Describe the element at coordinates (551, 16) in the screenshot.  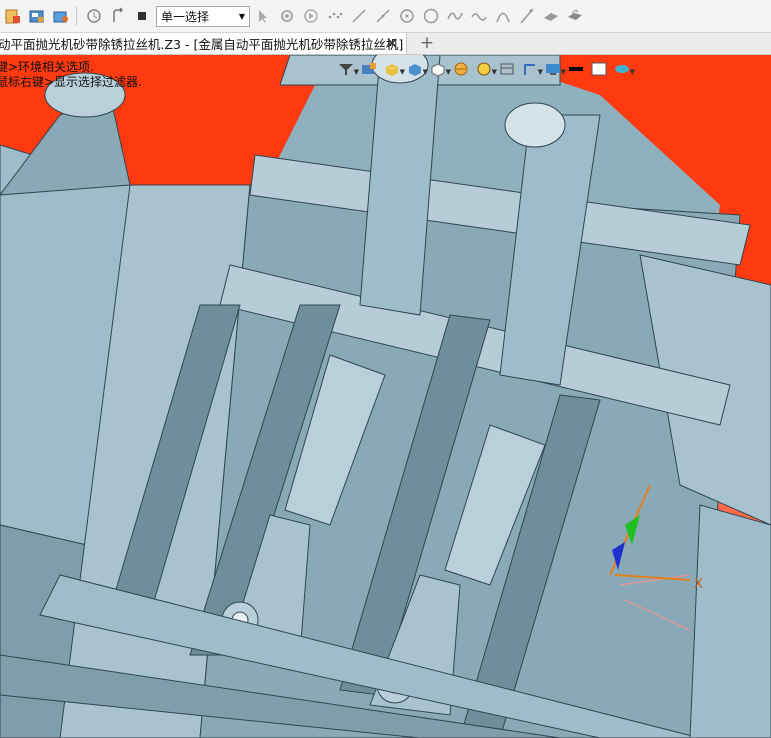
I see `mesh-icon` at that location.